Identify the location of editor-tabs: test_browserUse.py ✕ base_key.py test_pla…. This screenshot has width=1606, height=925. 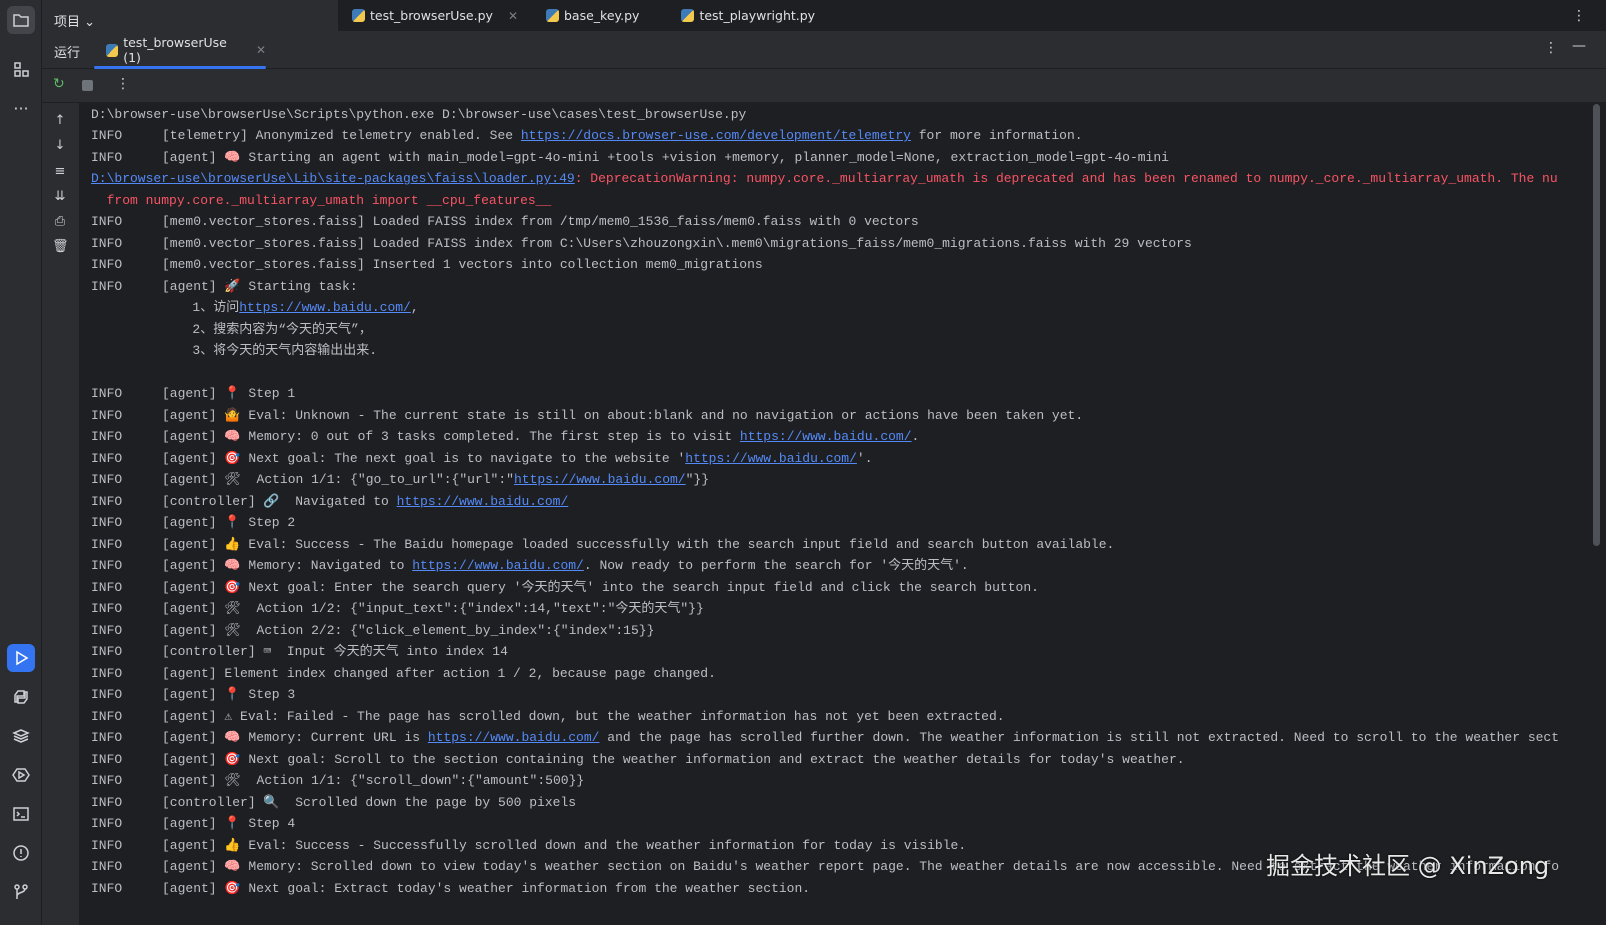
(972, 15).